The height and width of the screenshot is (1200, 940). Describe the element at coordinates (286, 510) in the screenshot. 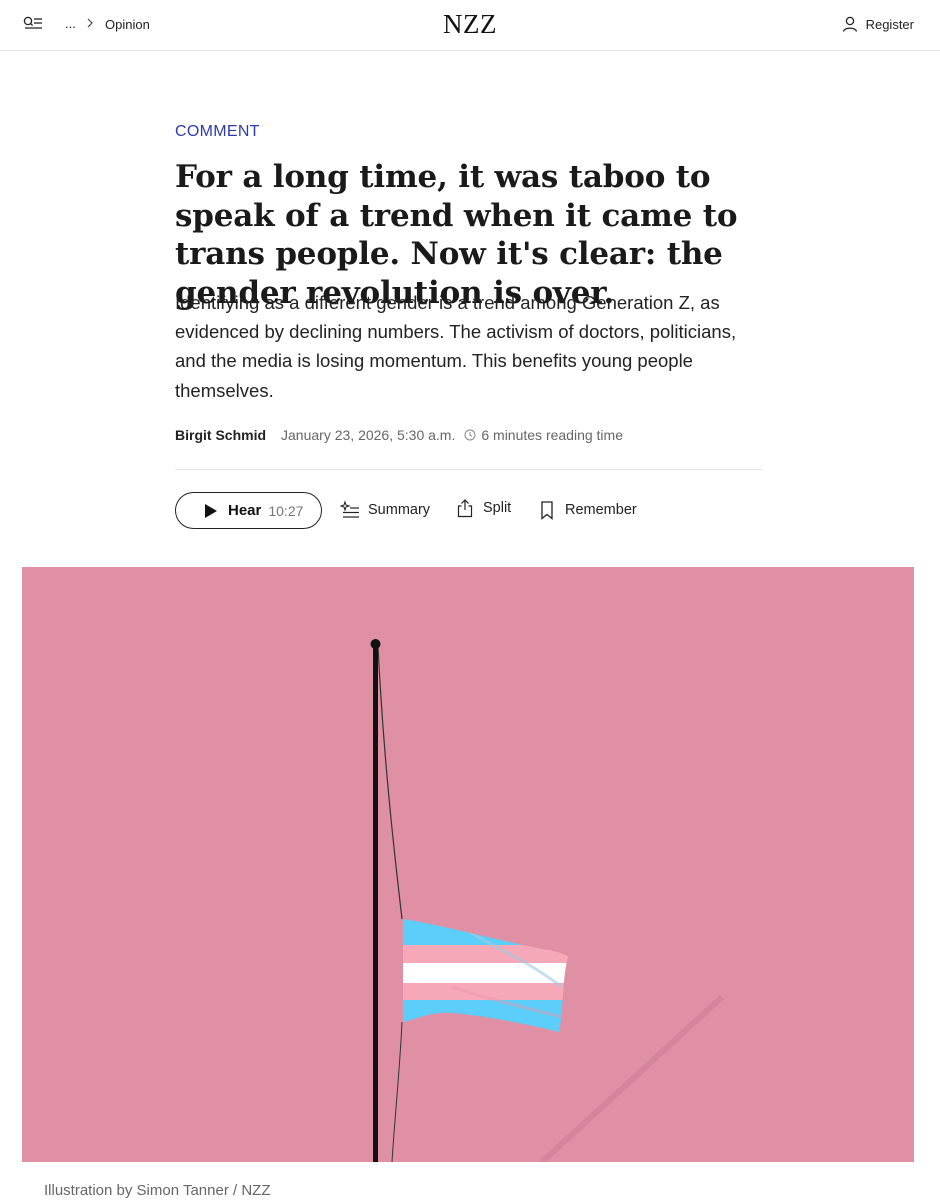

I see `hear-duration: 10:27` at that location.